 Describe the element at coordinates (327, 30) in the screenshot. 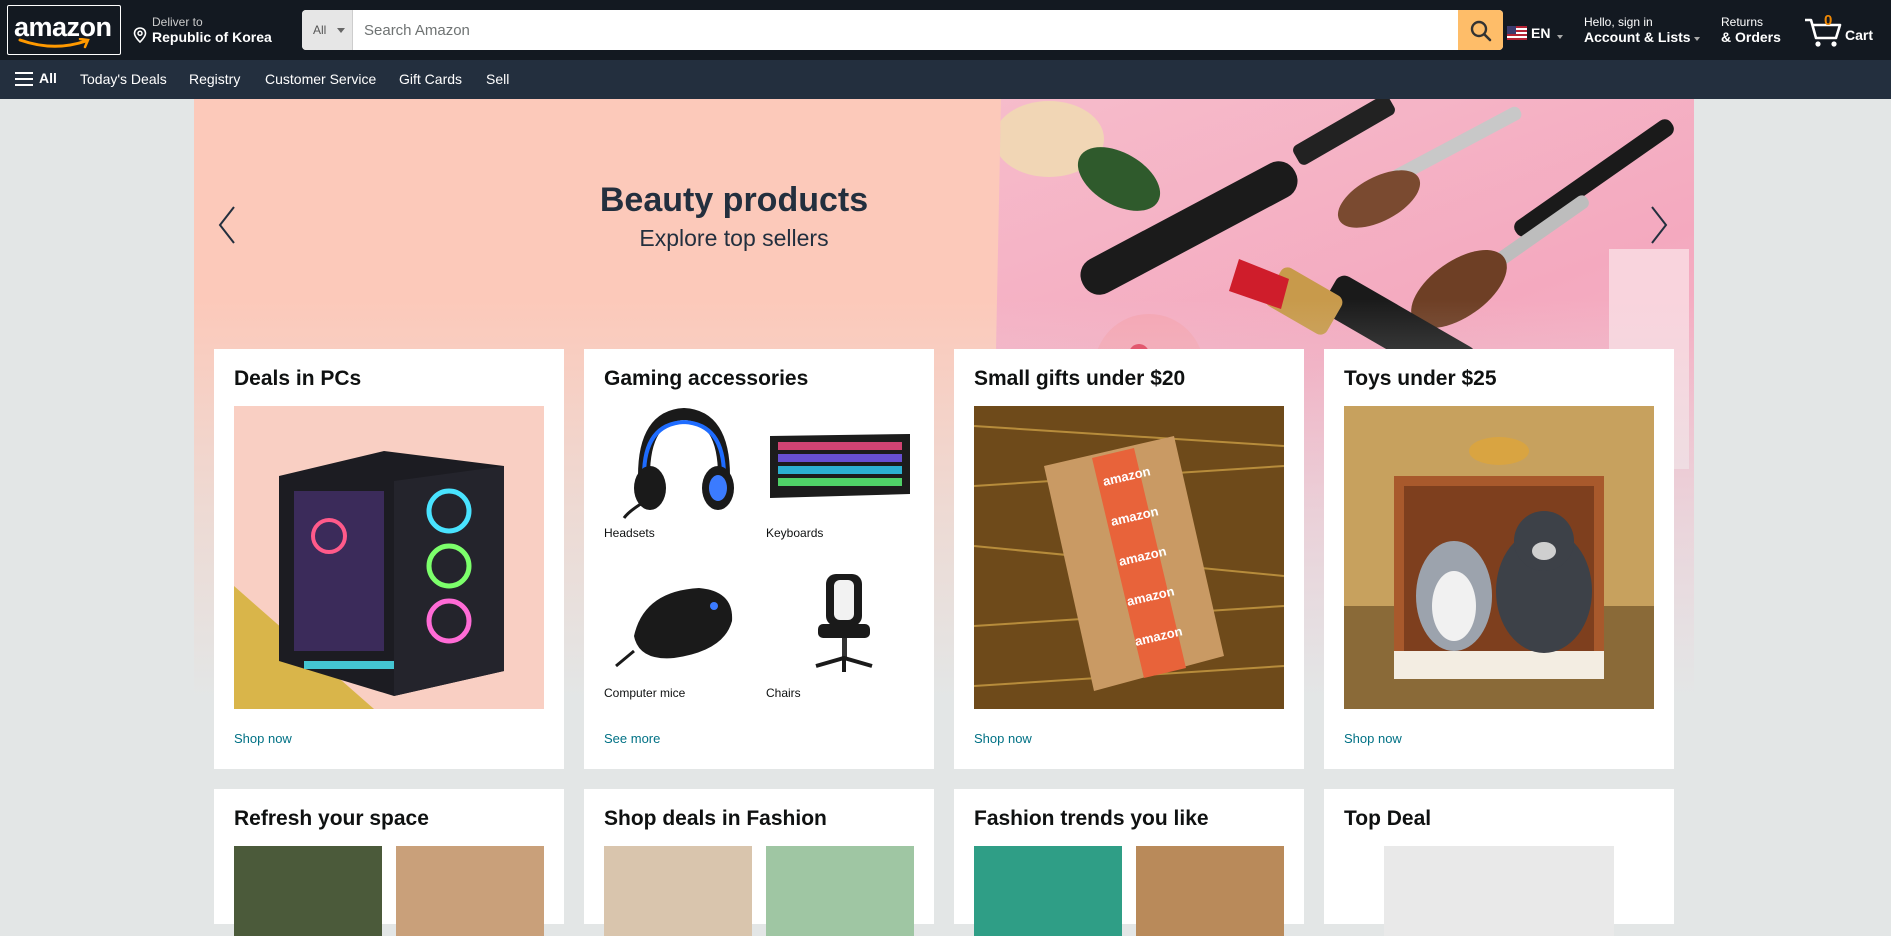

I see `search-department-select: All` at that location.